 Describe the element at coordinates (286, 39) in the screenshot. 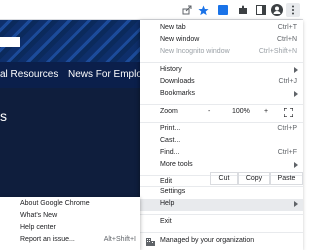

I see `shortcut-text: Ctrl+N` at that location.